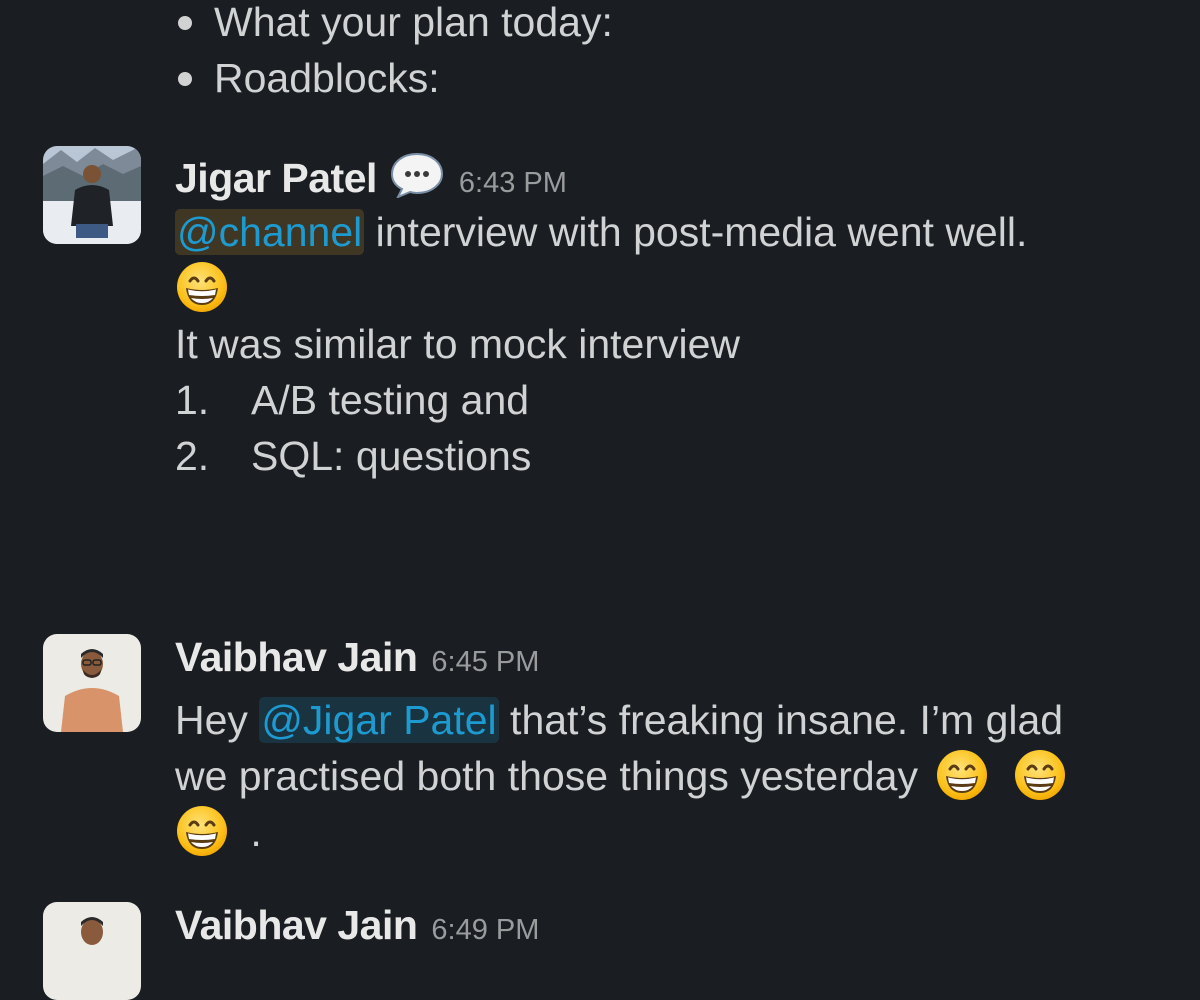 Image resolution: width=1200 pixels, height=1000 pixels. I want to click on speech-bubble-icon, so click(417, 175).